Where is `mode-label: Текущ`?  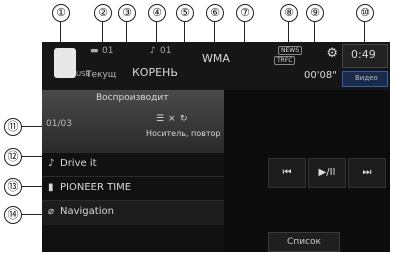
mode-label: Текущ is located at coordinates (101, 75).